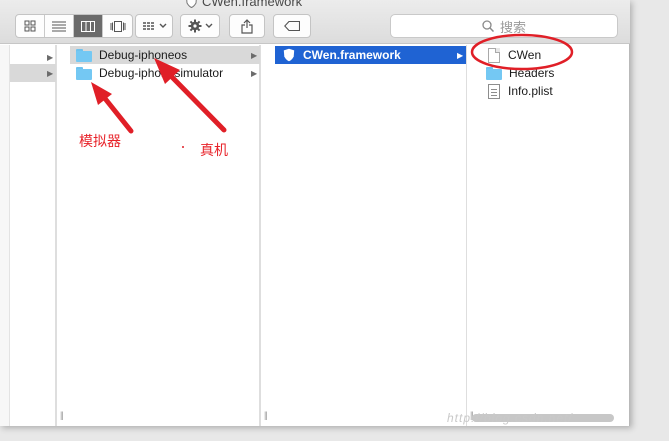 The height and width of the screenshot is (441, 669). What do you see at coordinates (494, 55) in the screenshot?
I see `document-icon` at bounding box center [494, 55].